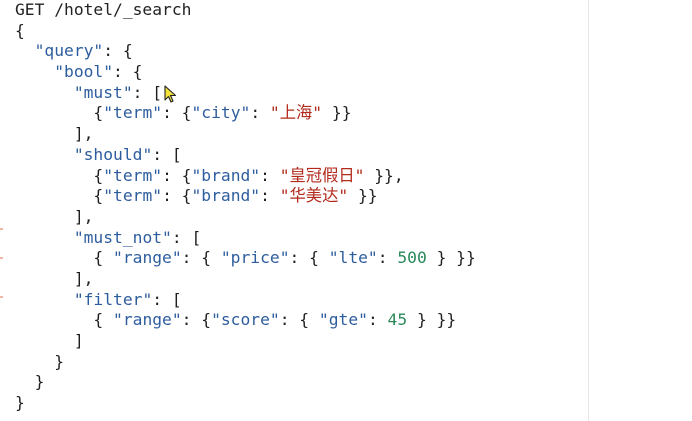 The image size is (692, 421). What do you see at coordinates (314, 196) in the screenshot?
I see `code-token: "华美达"` at bounding box center [314, 196].